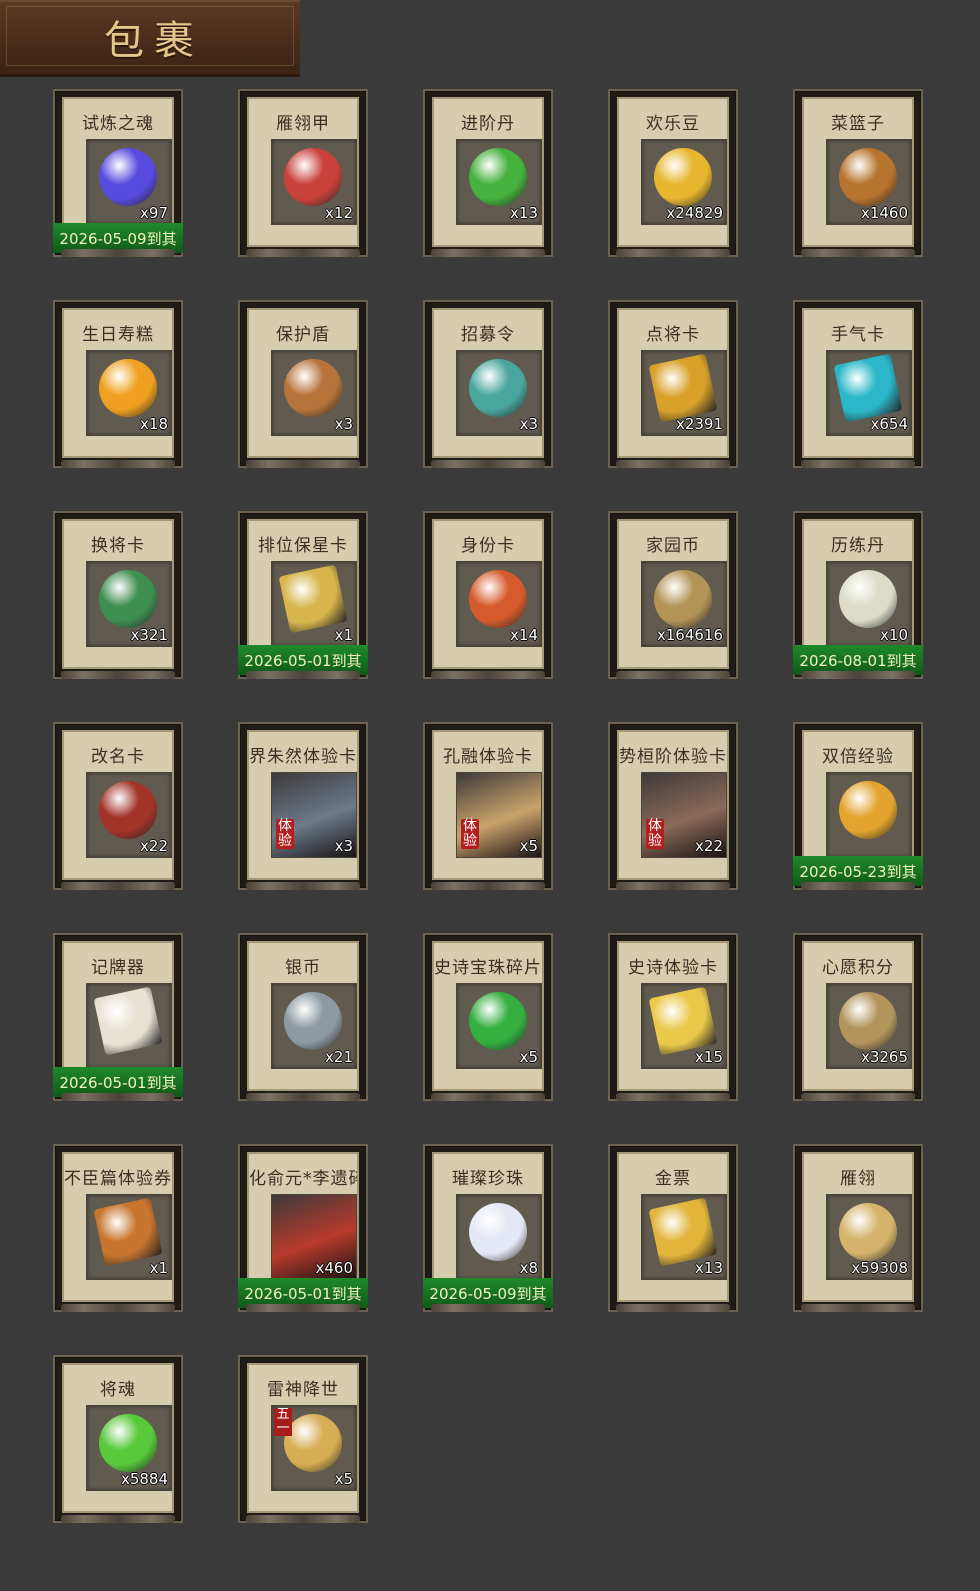 This screenshot has width=980, height=1591. I want to click on item-icon-slot: 体验 x22, so click(684, 815).